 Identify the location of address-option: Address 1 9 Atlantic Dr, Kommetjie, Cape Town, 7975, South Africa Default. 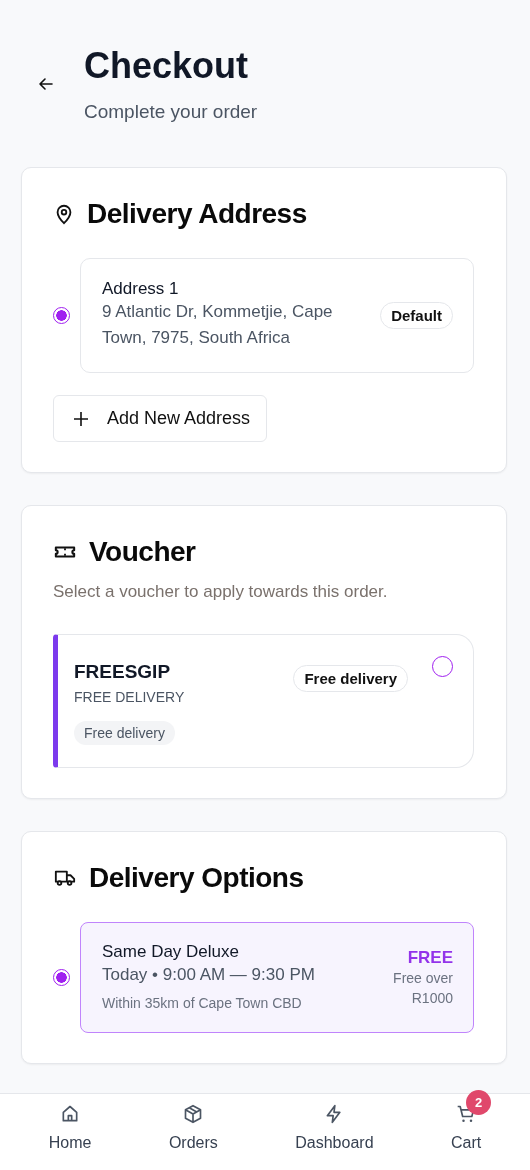
(277, 315).